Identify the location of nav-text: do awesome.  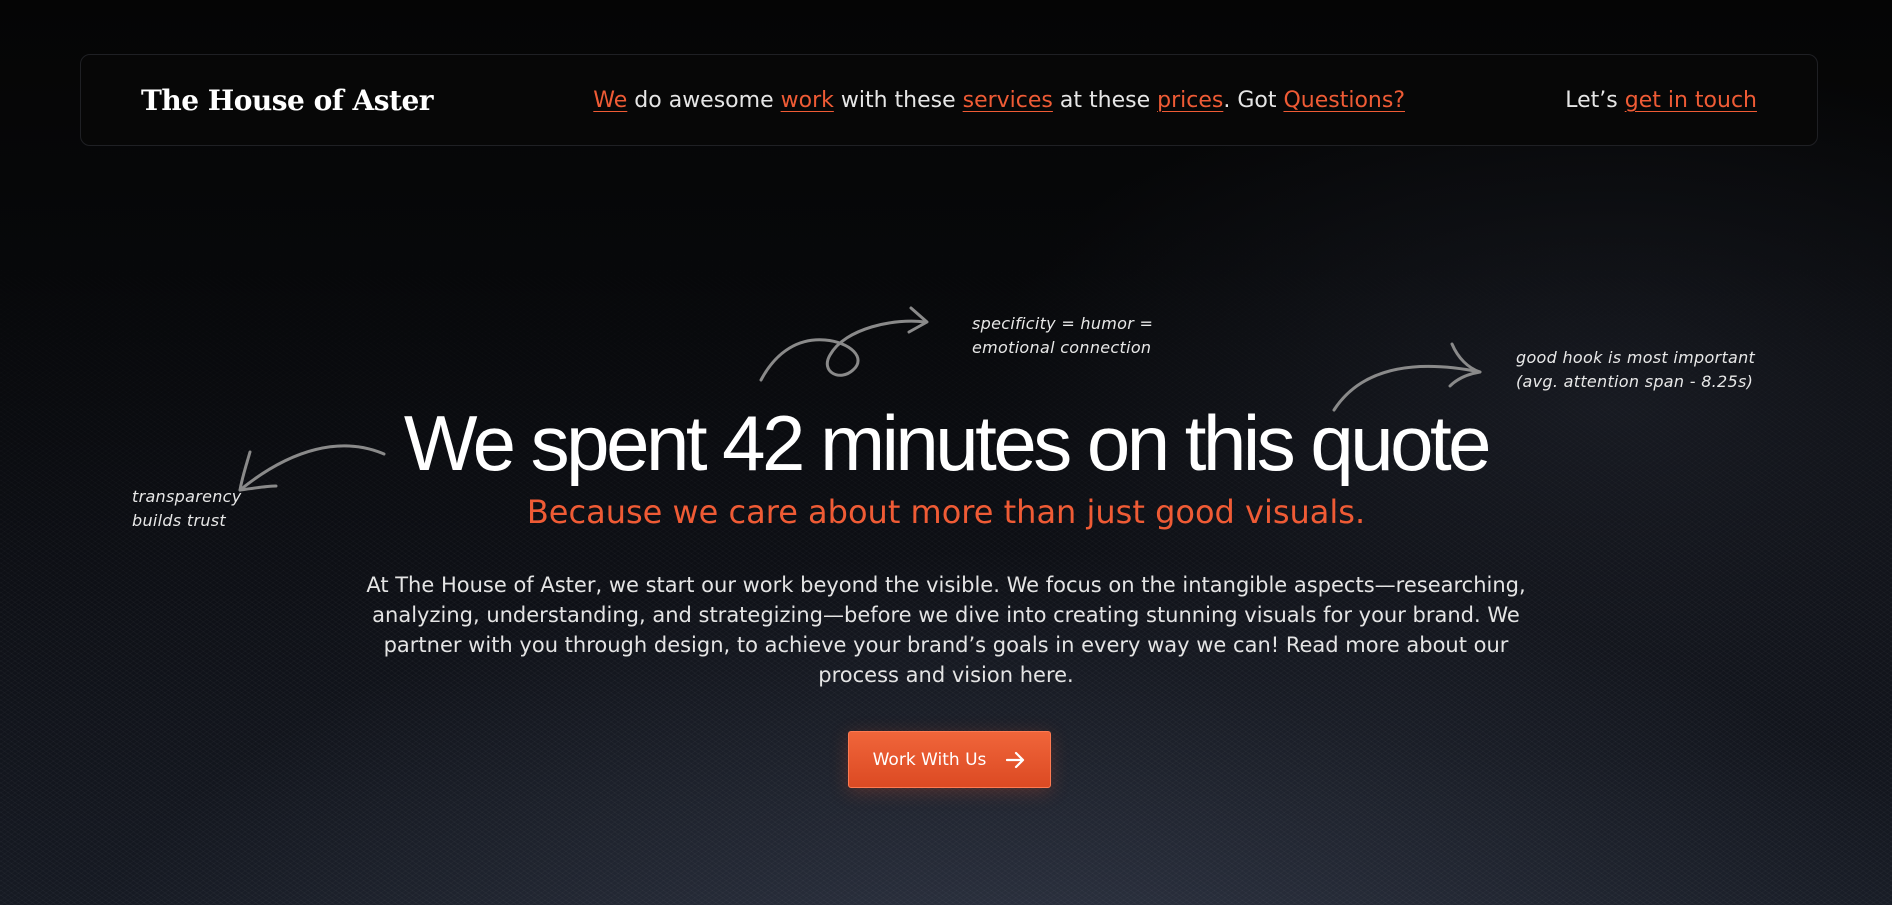
(704, 100).